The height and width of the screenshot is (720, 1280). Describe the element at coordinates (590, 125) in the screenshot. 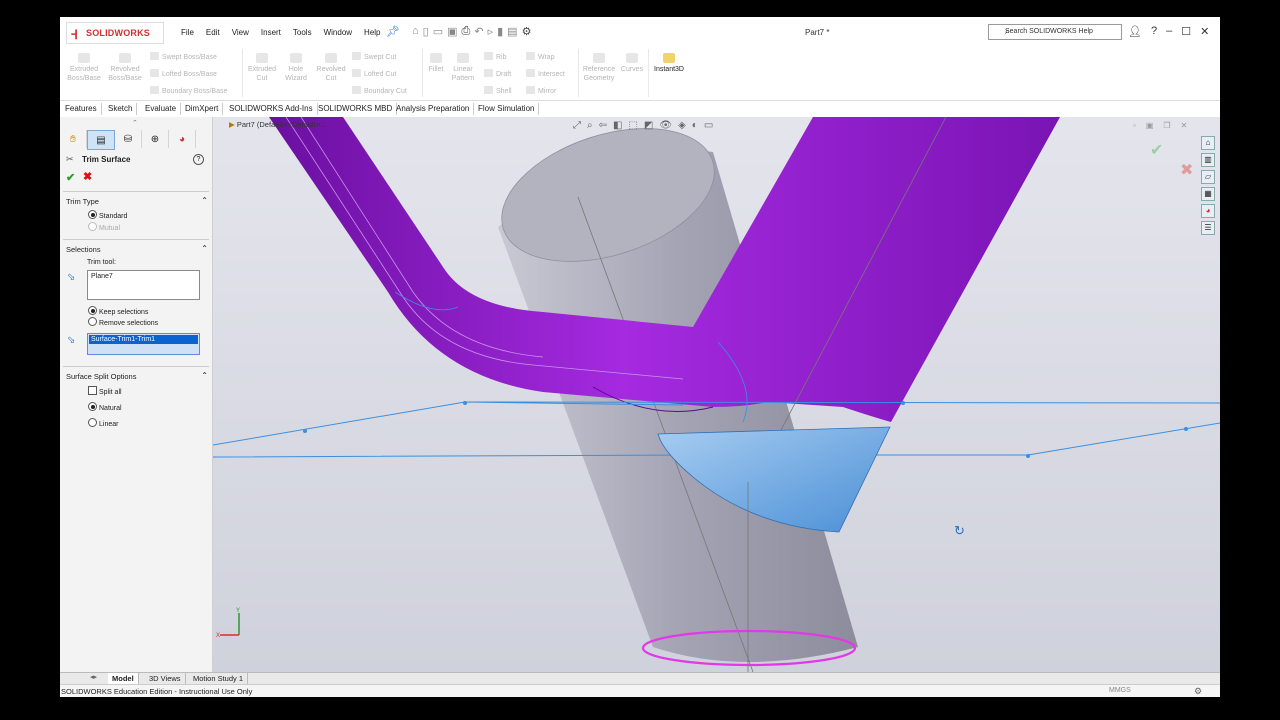

I see `zoom-to-area-icon: ⌕` at that location.